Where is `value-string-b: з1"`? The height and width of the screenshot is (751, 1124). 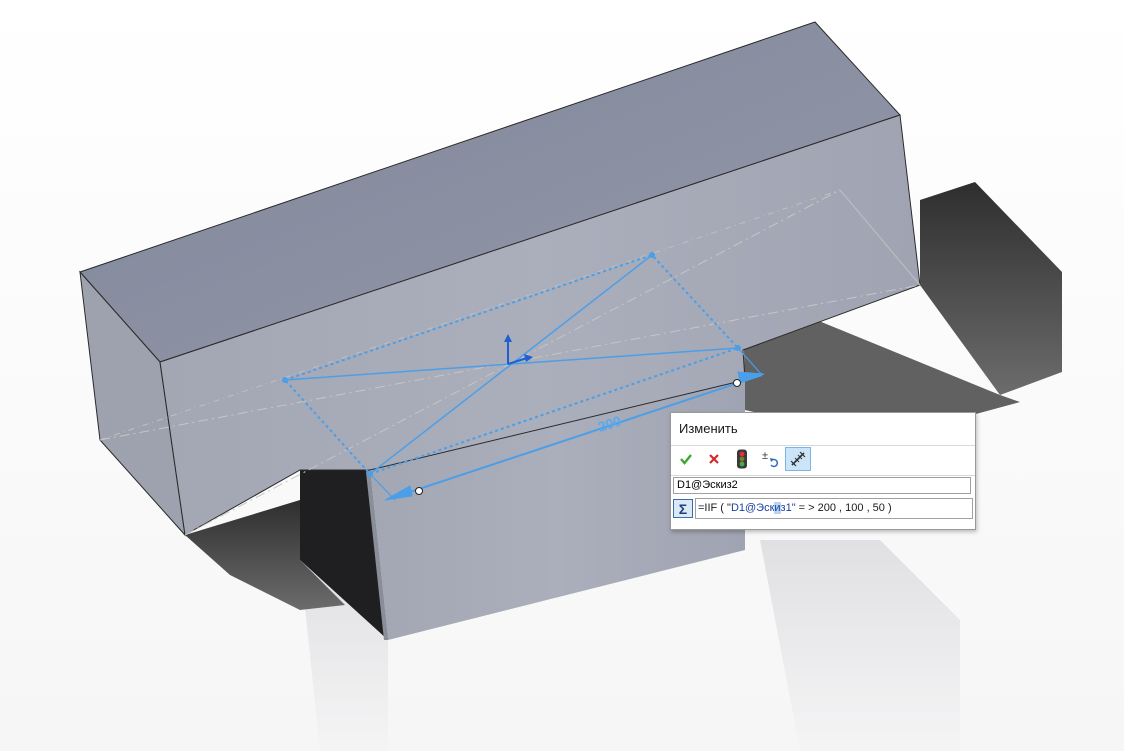
value-string-b: з1" is located at coordinates (788, 508).